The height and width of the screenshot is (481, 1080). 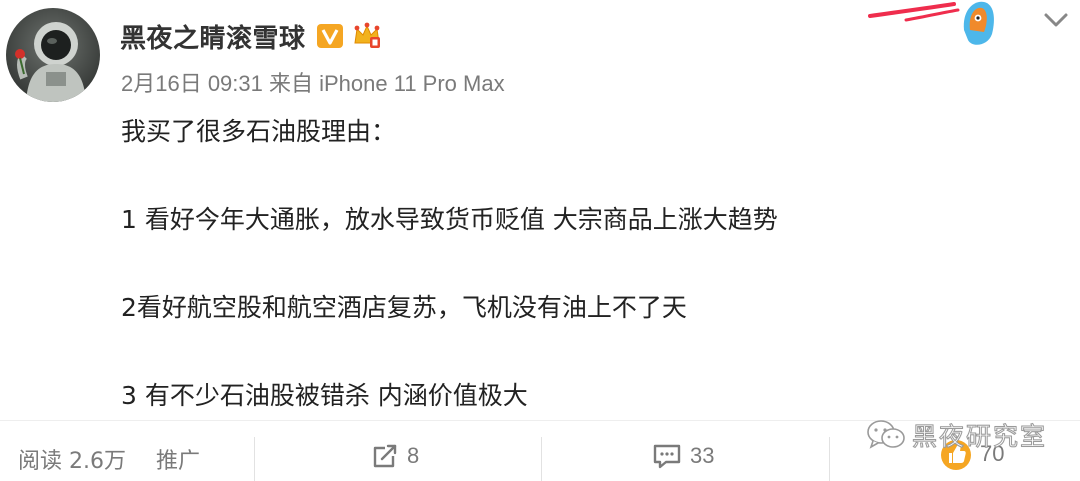 What do you see at coordinates (702, 455) in the screenshot?
I see `comment-count: 33` at bounding box center [702, 455].